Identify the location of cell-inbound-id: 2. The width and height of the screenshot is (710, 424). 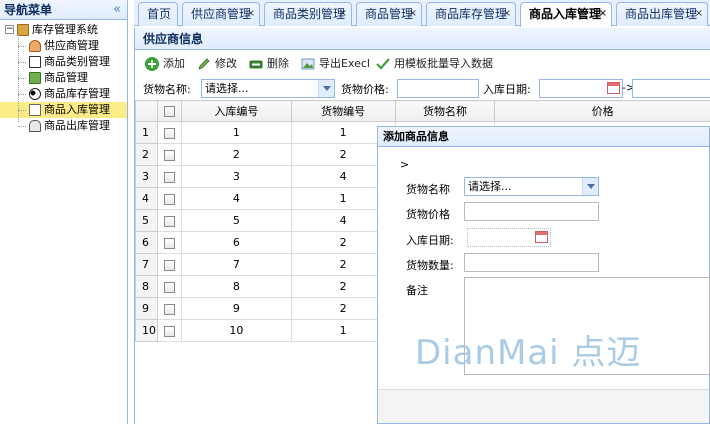
(236, 154).